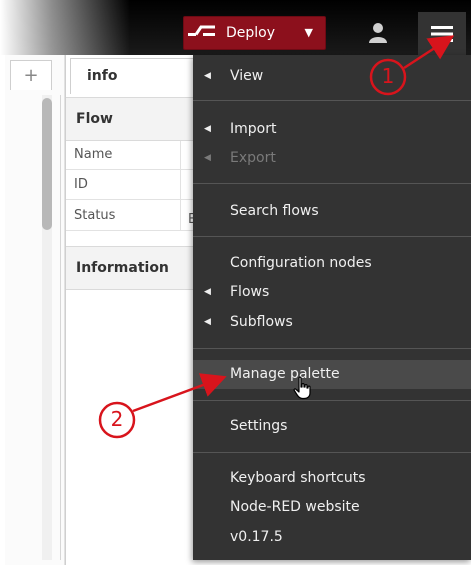 The height and width of the screenshot is (565, 471). What do you see at coordinates (332, 507) in the screenshot?
I see `menu-item-node-red-website: Node-RED website` at bounding box center [332, 507].